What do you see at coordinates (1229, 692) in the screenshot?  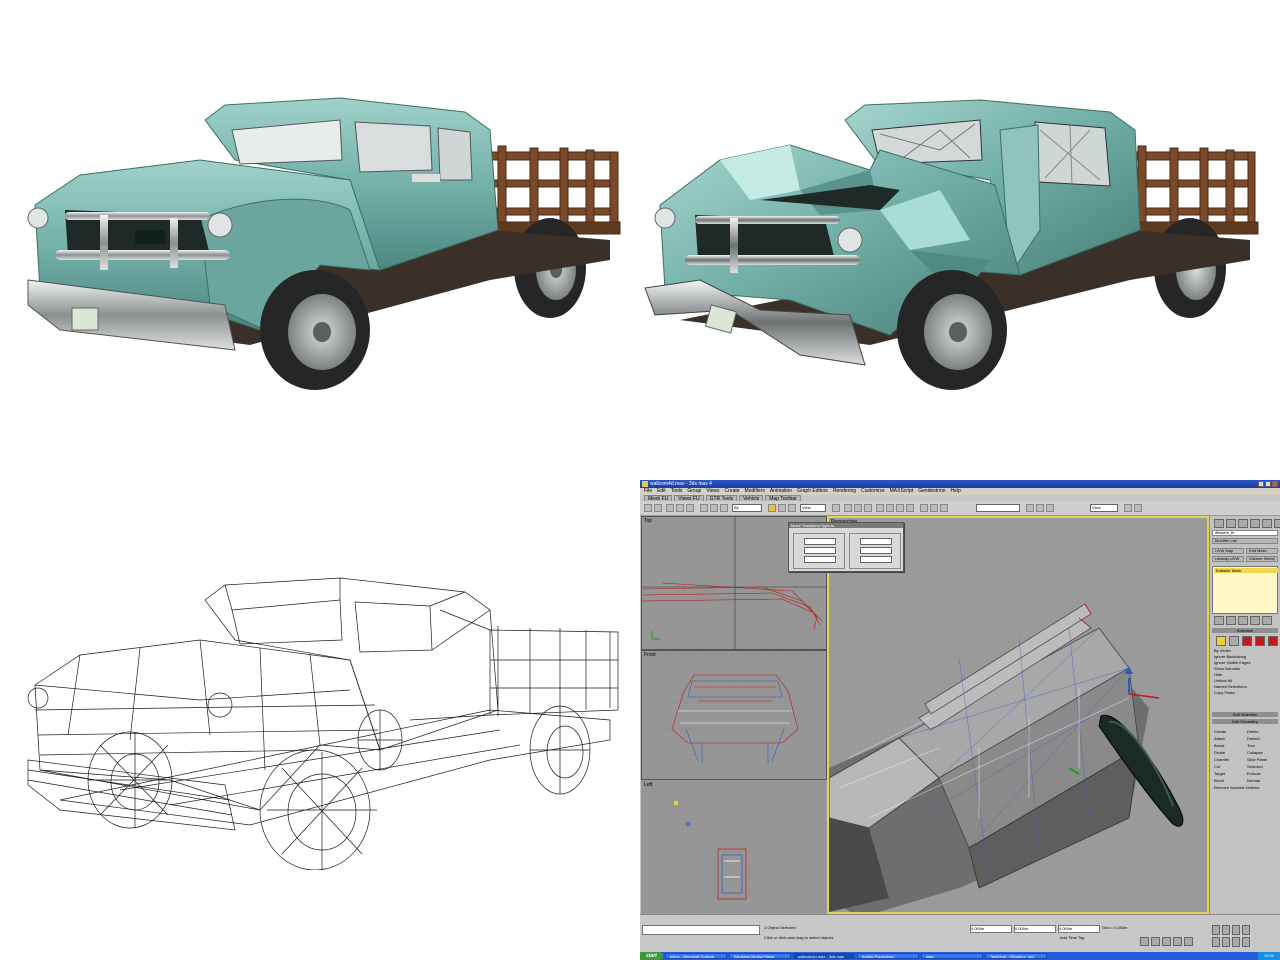 I see `paste-button: Paste` at bounding box center [1229, 692].